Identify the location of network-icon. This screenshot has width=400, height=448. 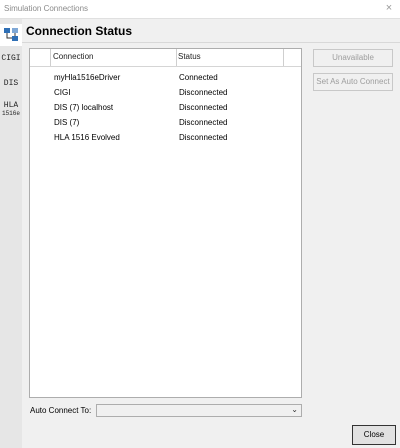
(11, 34).